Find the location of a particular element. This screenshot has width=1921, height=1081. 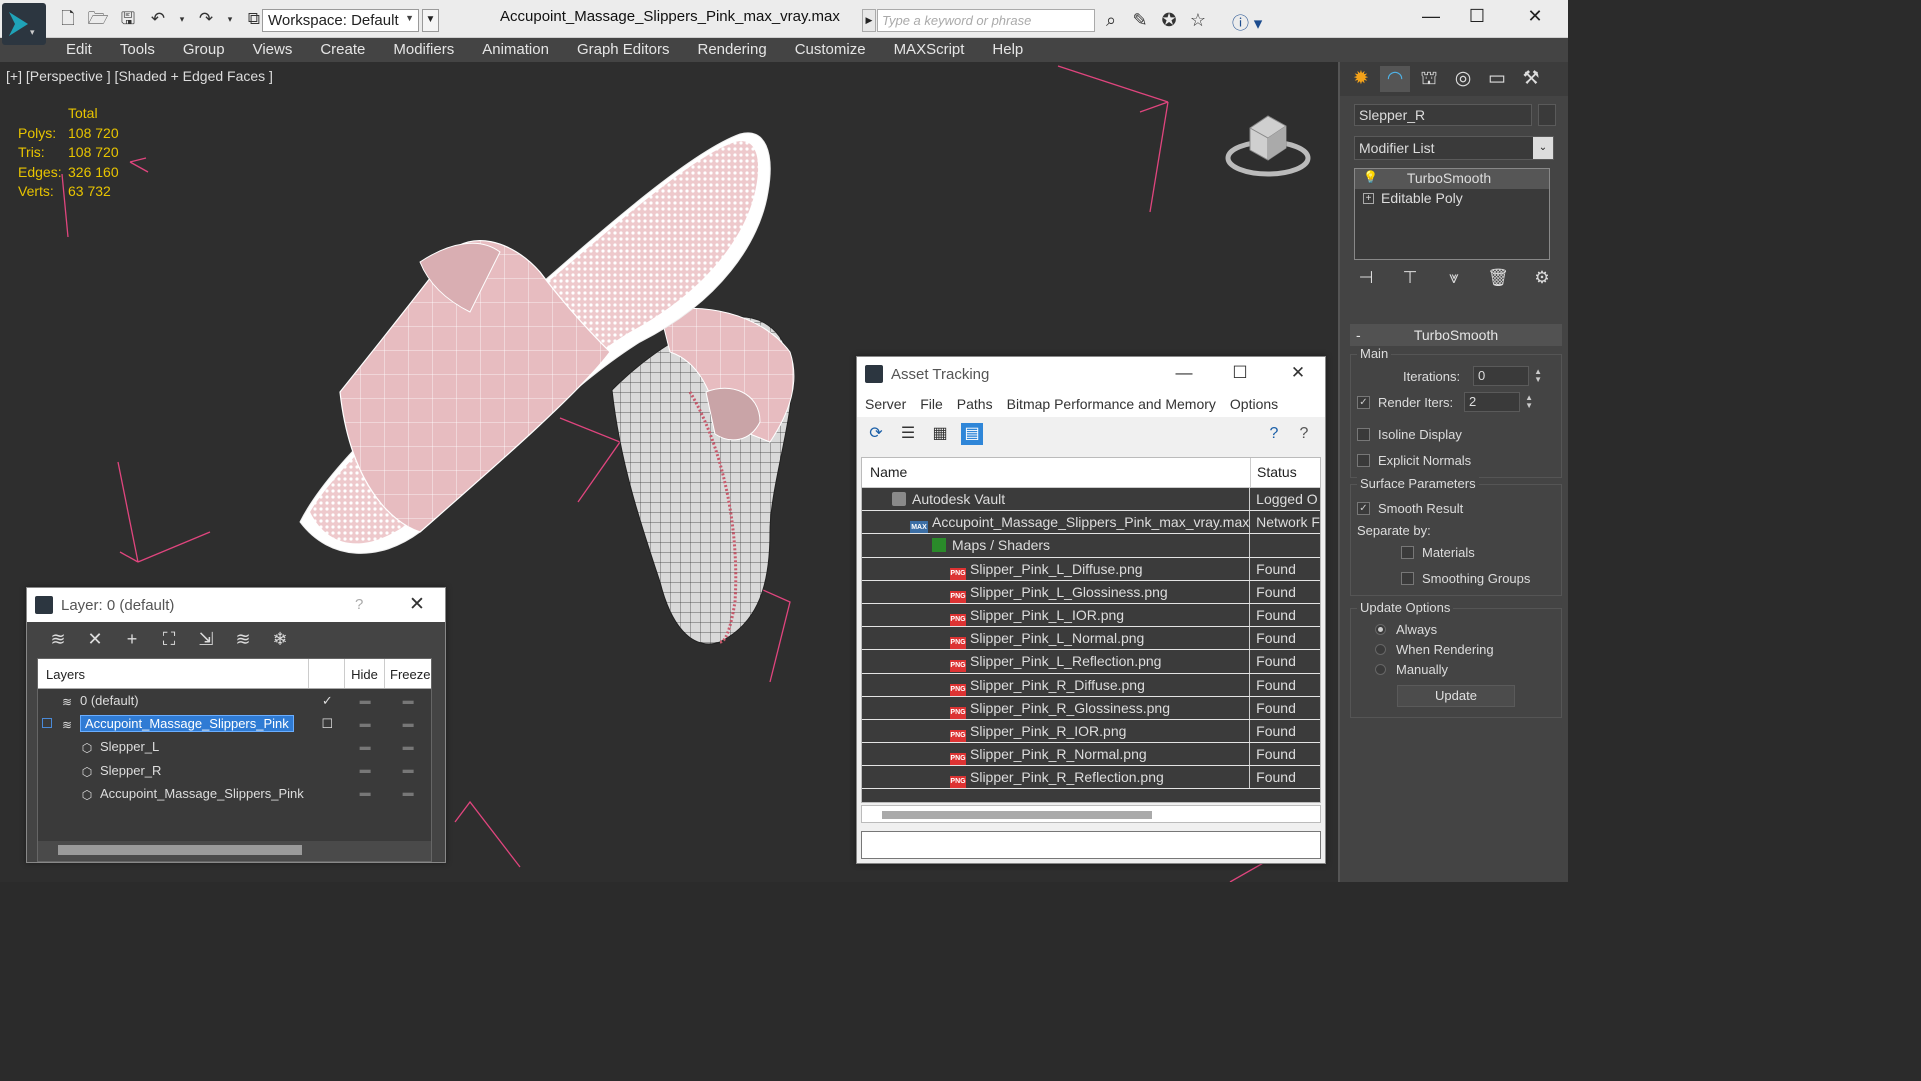

asset-row: PNG Slipper_Pink_R_Glossiness.png Found is located at coordinates (1091, 708).